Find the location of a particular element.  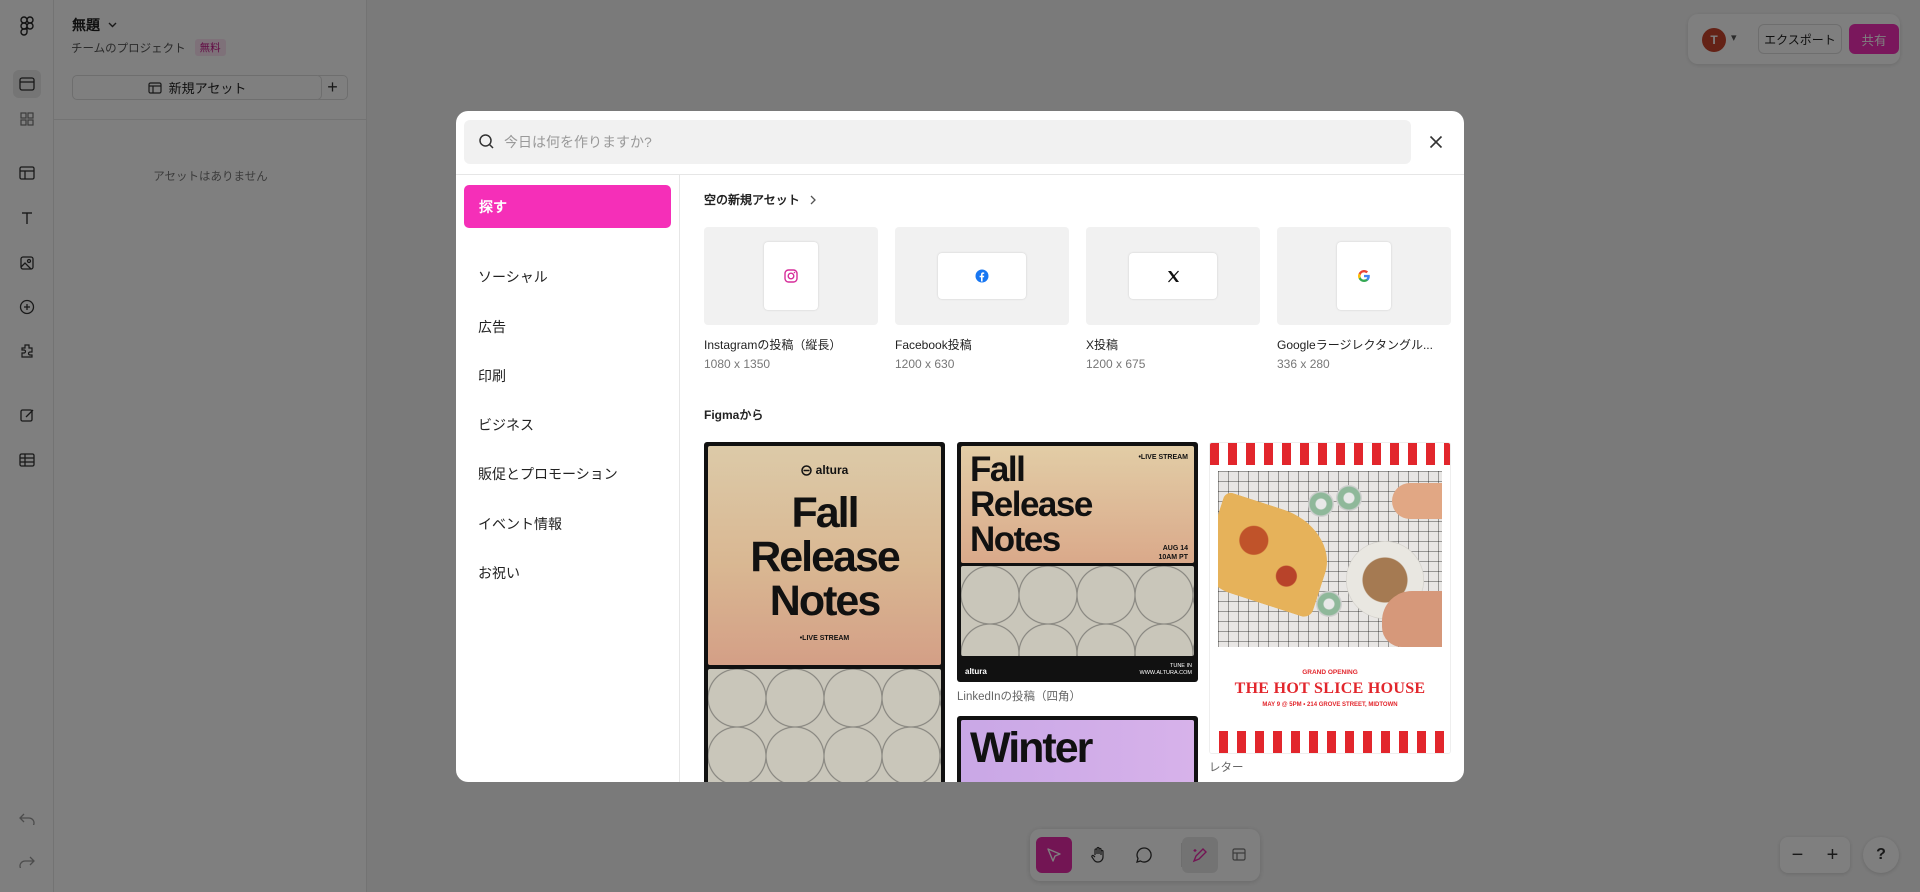

nav-item-business: ビジネス is located at coordinates (506, 425).